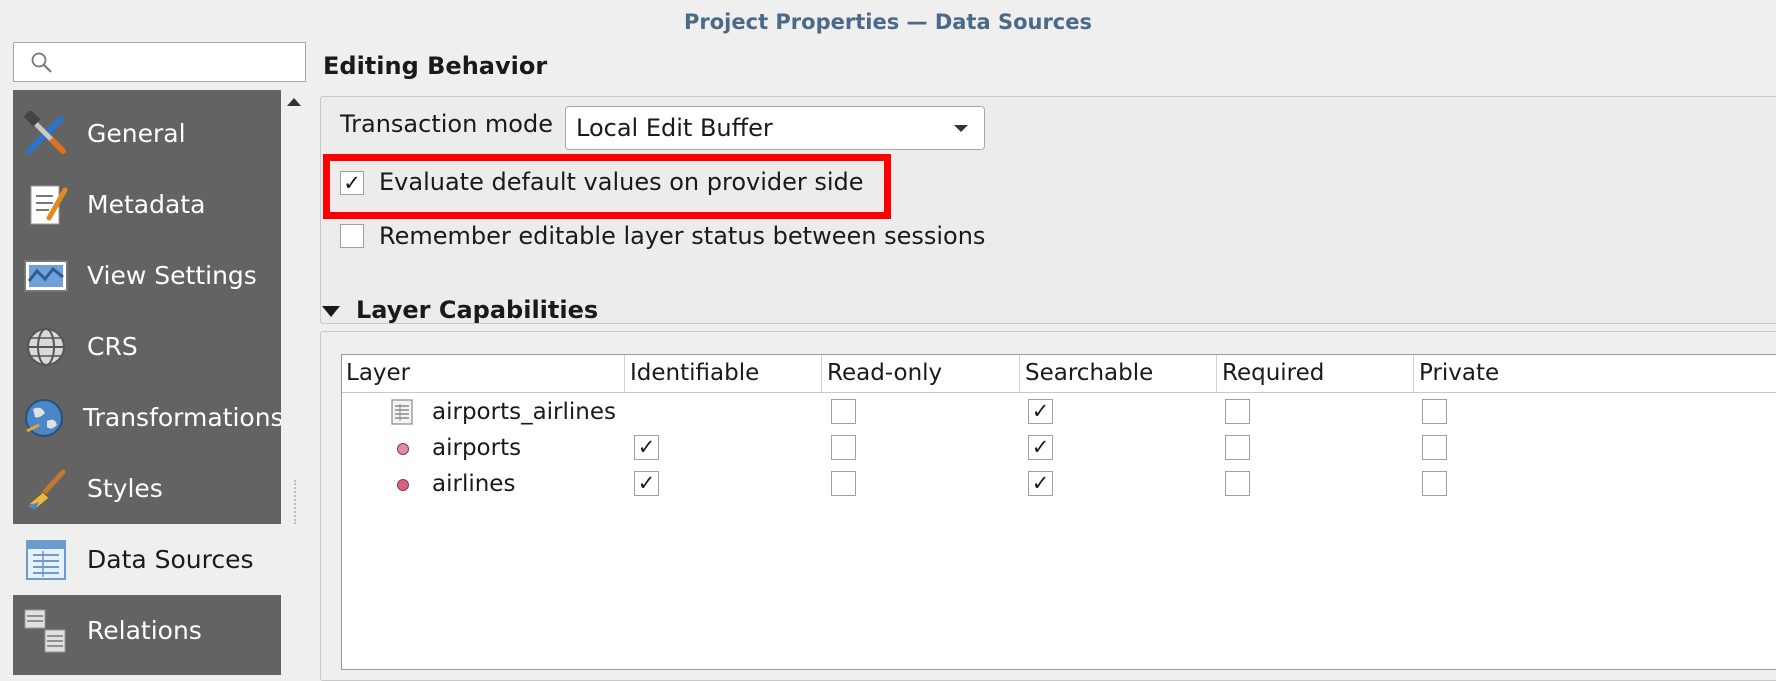  I want to click on relations-icon, so click(46, 631).